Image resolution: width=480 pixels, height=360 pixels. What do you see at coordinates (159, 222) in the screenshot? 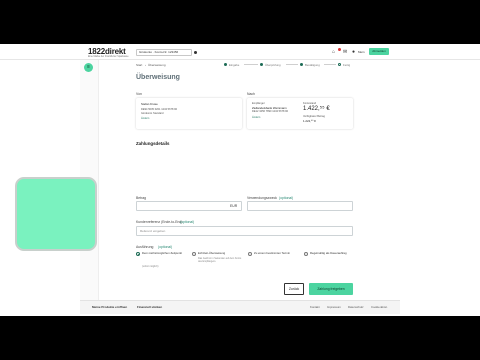
I see `reference-label: Kundenreferenz (Ende-to-End)` at bounding box center [159, 222].